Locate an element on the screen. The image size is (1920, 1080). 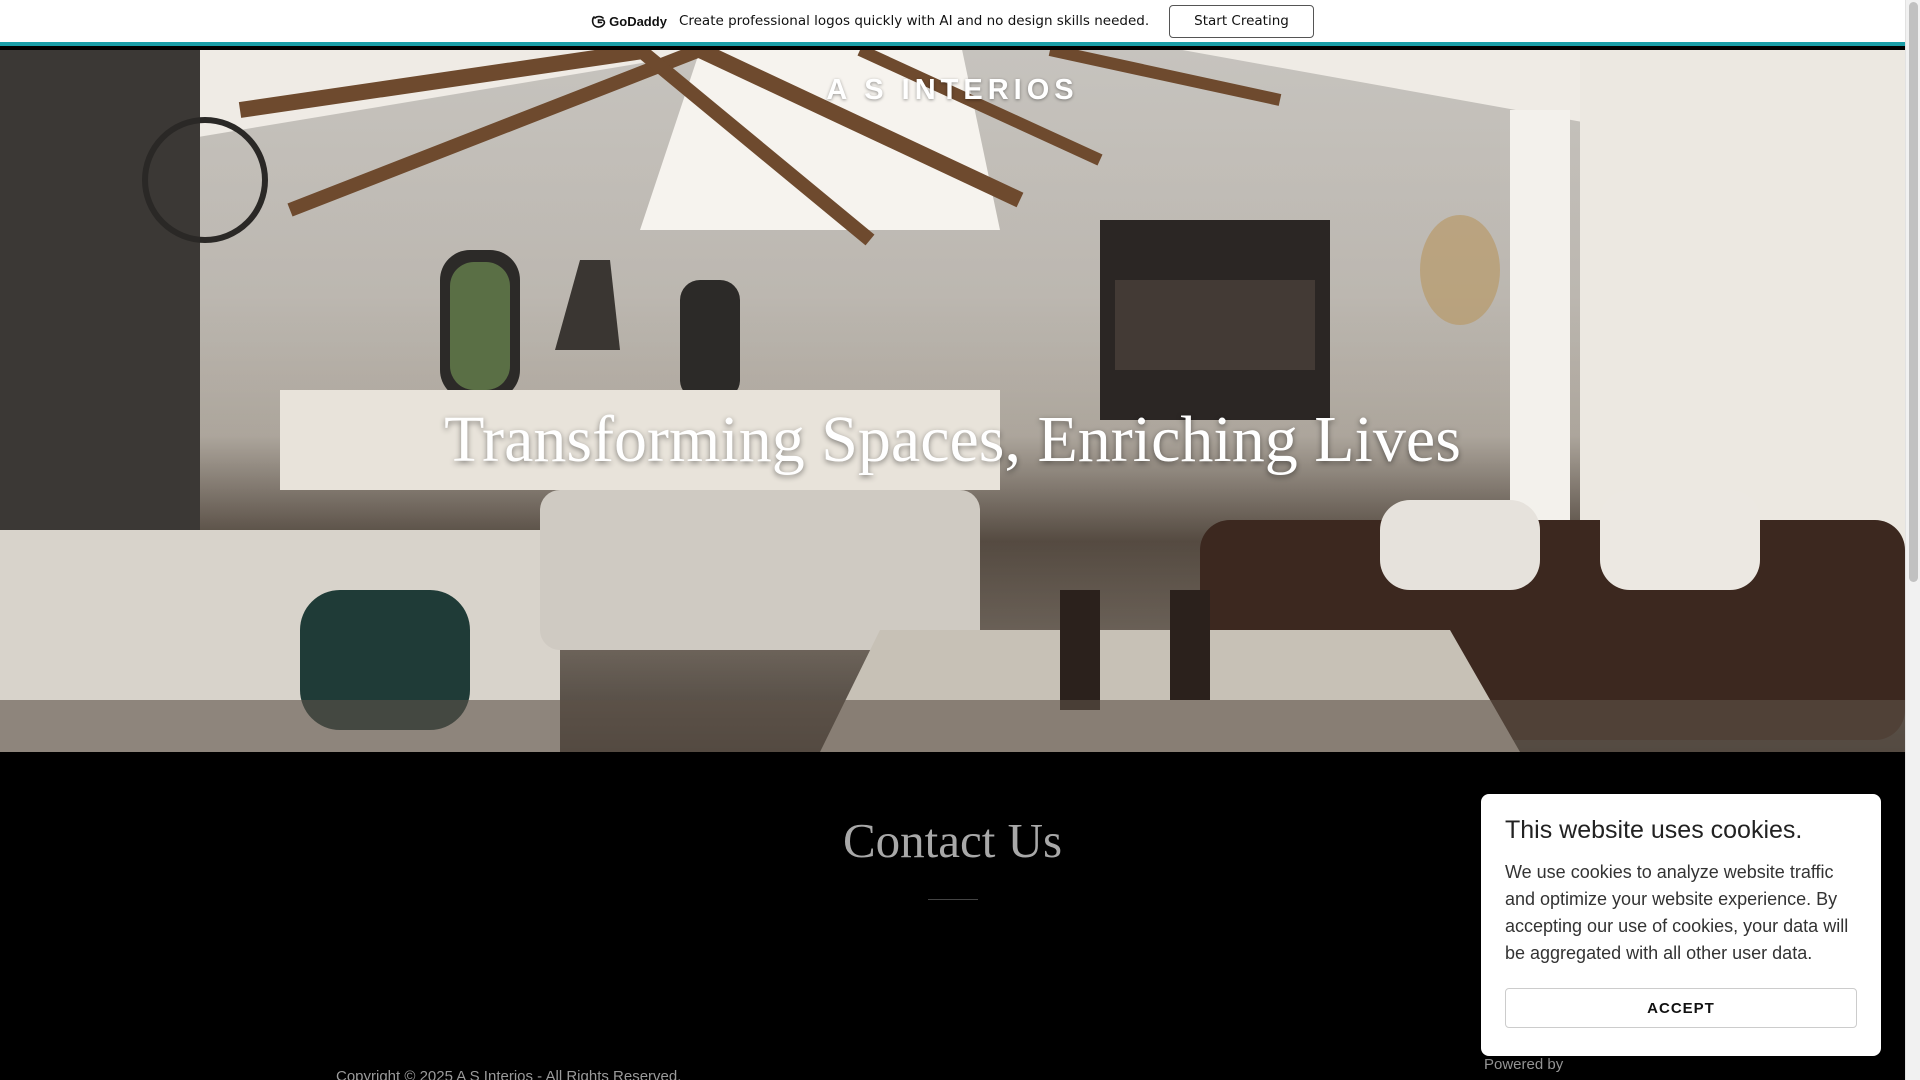
scrollbar-thumb is located at coordinates (1913, 292).